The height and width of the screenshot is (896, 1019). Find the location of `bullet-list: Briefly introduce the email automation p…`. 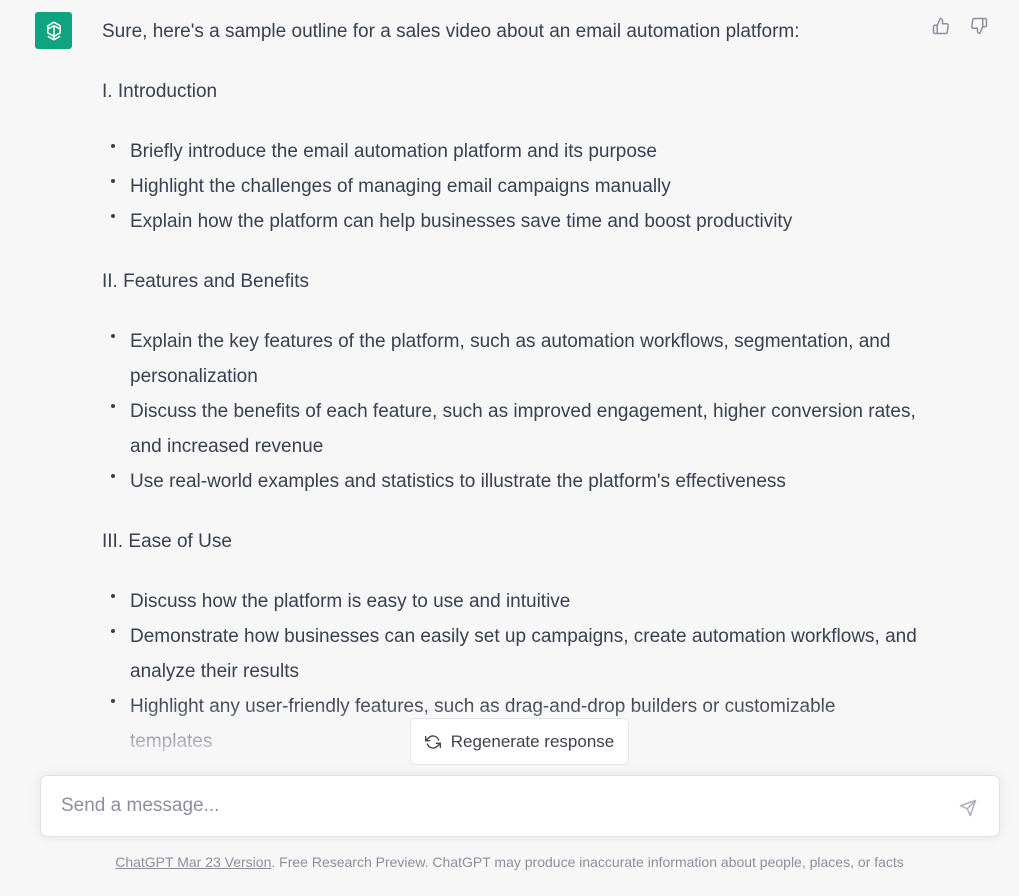

bullet-list: Briefly introduce the email automation p… is located at coordinates (512, 186).